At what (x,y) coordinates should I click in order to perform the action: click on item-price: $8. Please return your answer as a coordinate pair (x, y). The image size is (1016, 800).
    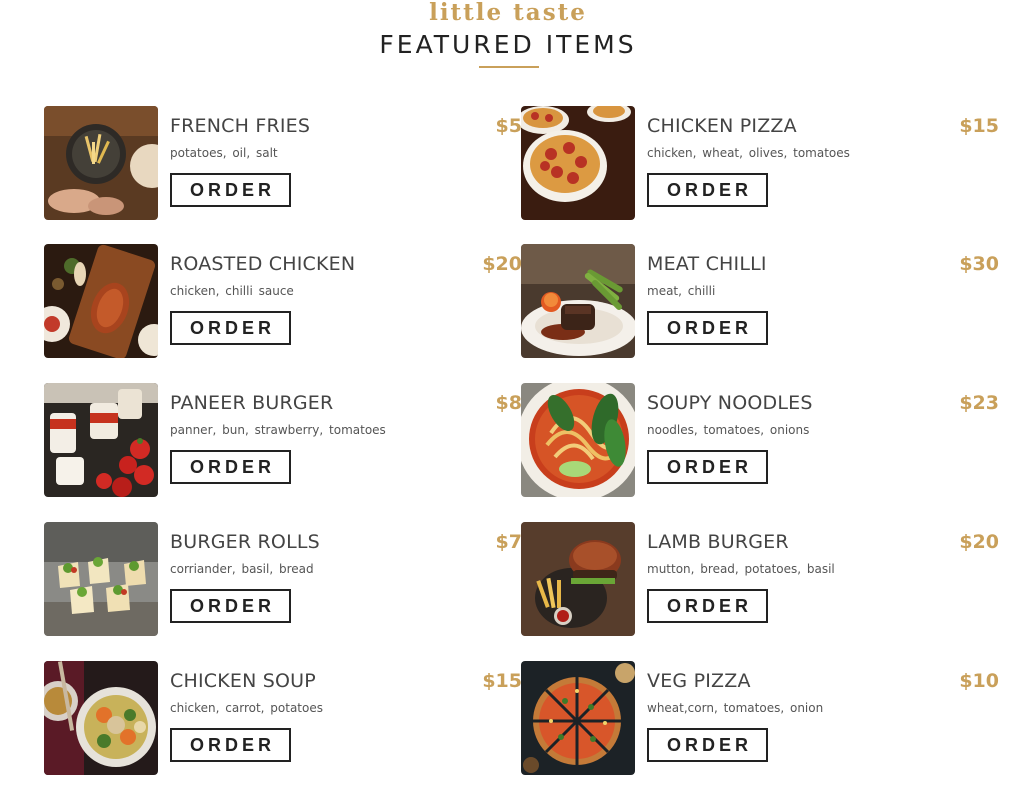
    Looking at the image, I should click on (508, 403).